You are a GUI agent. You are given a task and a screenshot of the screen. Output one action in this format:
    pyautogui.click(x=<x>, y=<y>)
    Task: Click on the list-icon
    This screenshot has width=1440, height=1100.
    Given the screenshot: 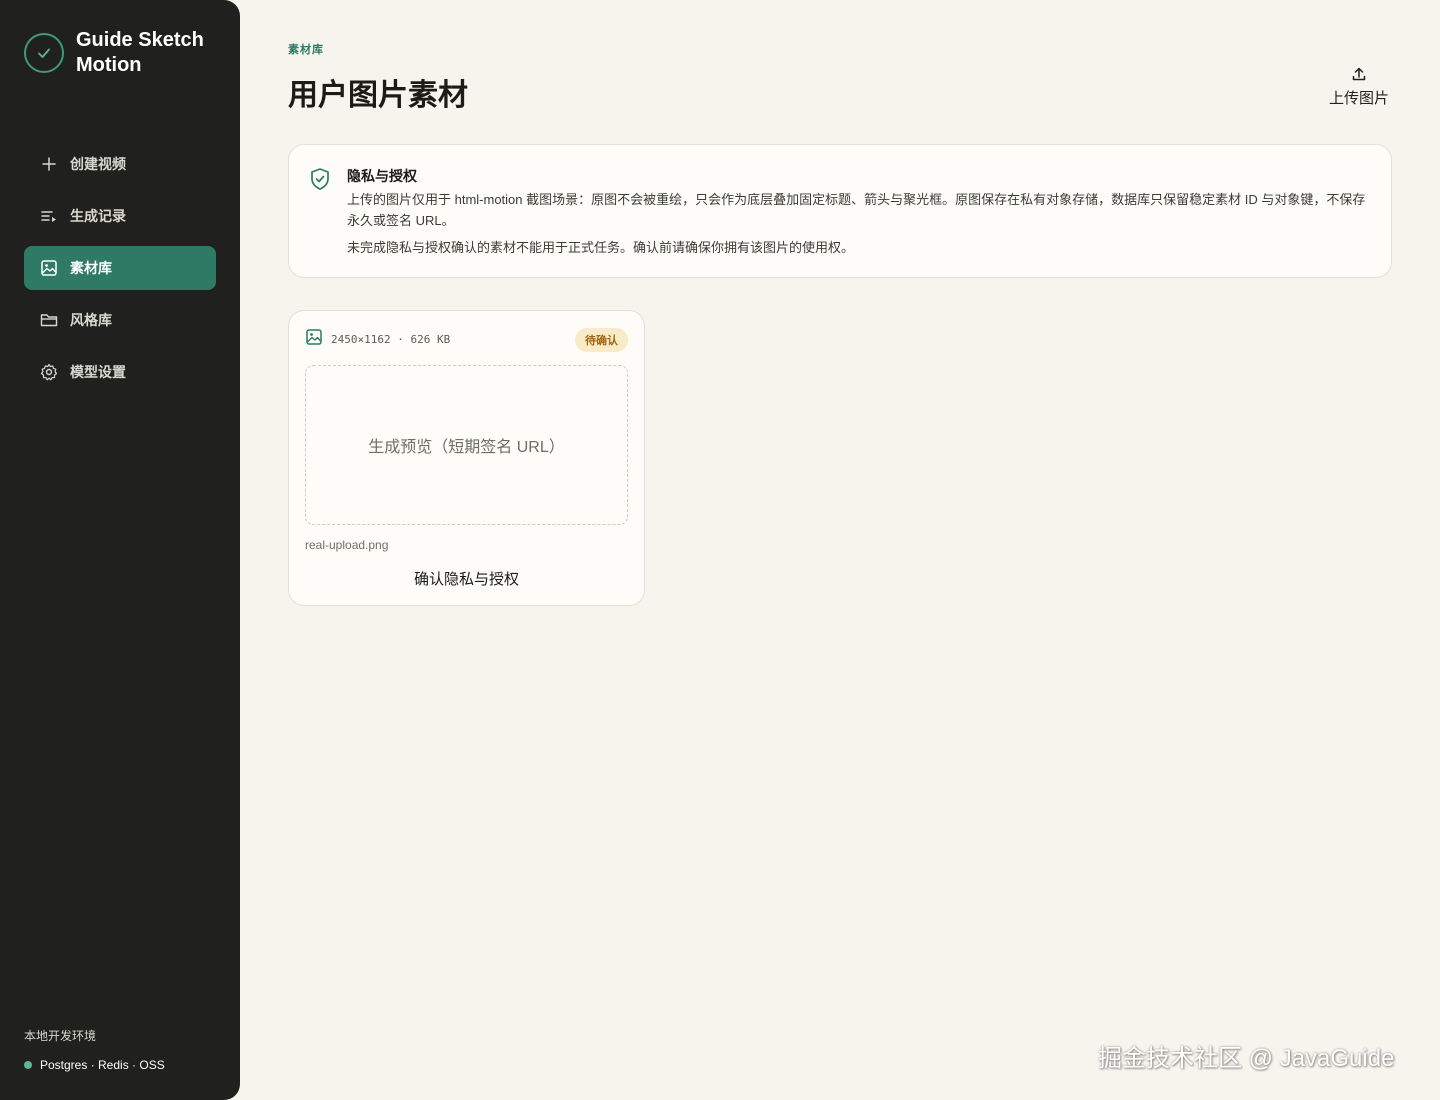 What is the action you would take?
    pyautogui.click(x=49, y=216)
    